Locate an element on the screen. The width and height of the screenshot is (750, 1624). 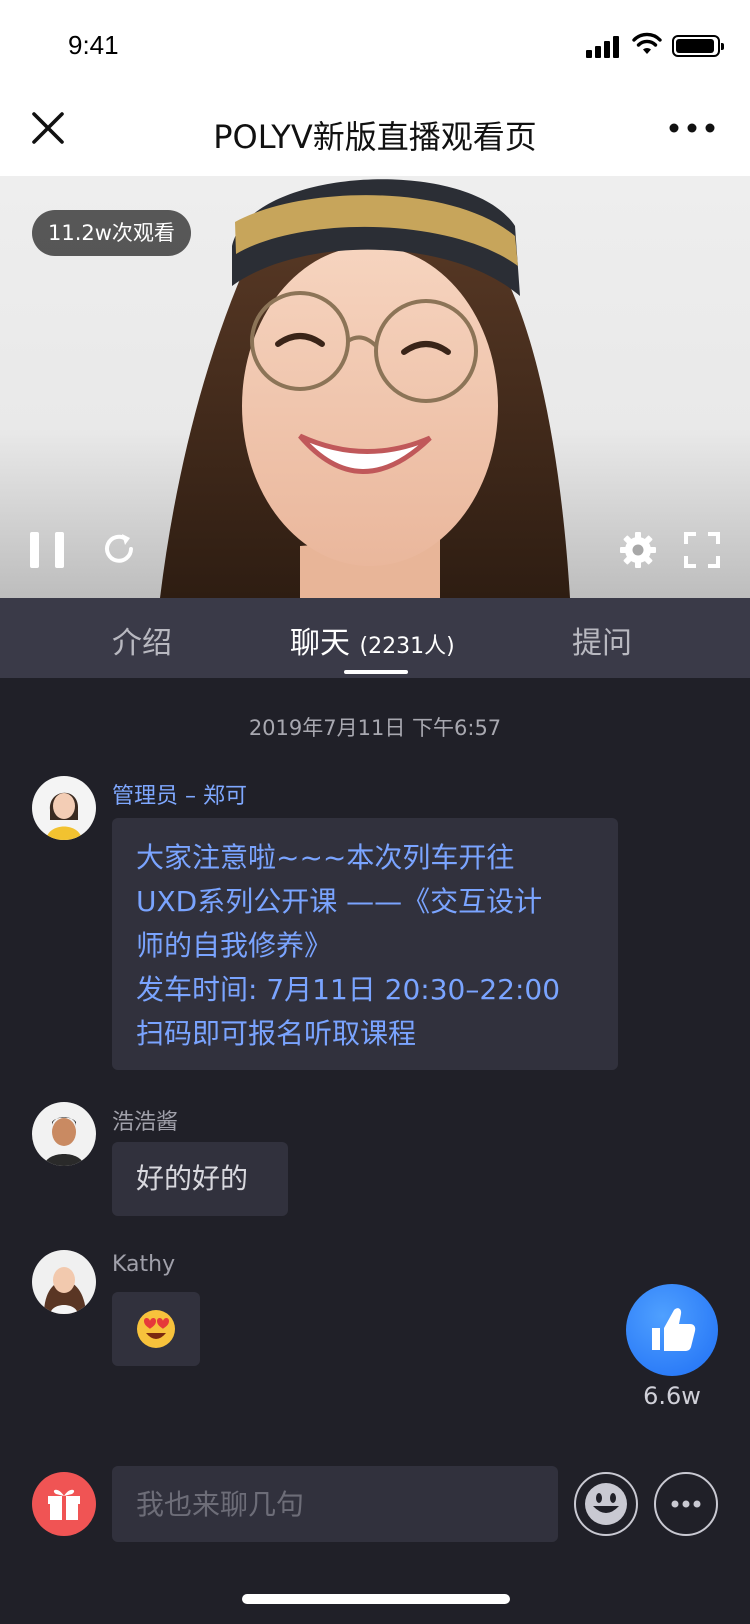
message-bubble is located at coordinates (156, 1329).